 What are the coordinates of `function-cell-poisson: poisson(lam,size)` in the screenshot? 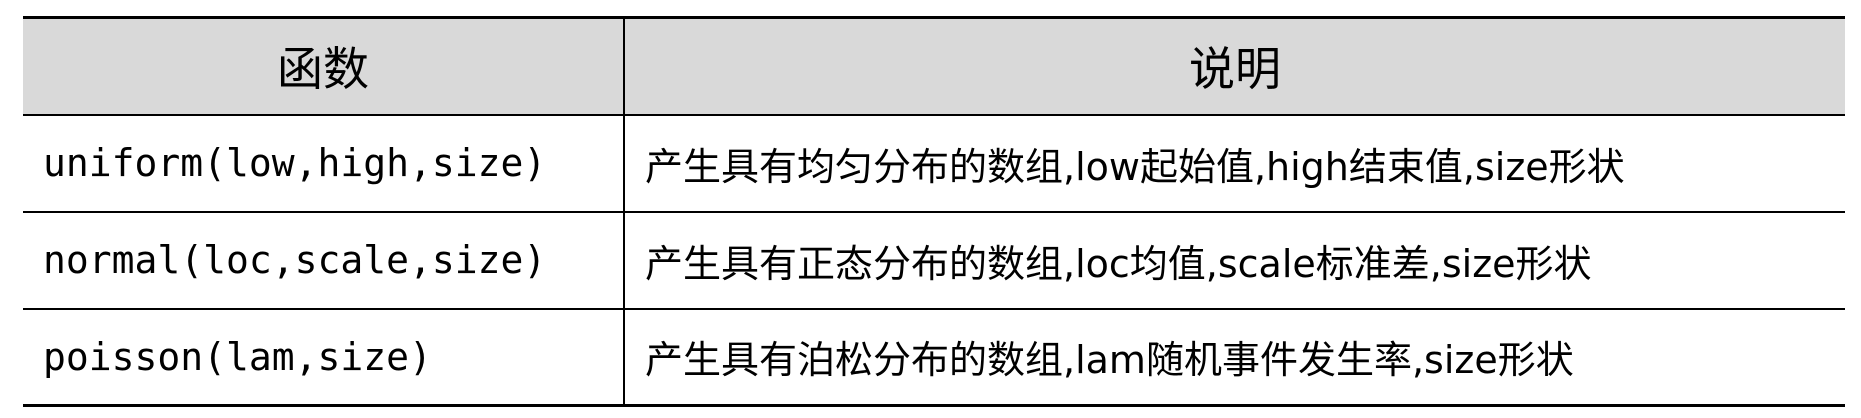 It's located at (324, 357).